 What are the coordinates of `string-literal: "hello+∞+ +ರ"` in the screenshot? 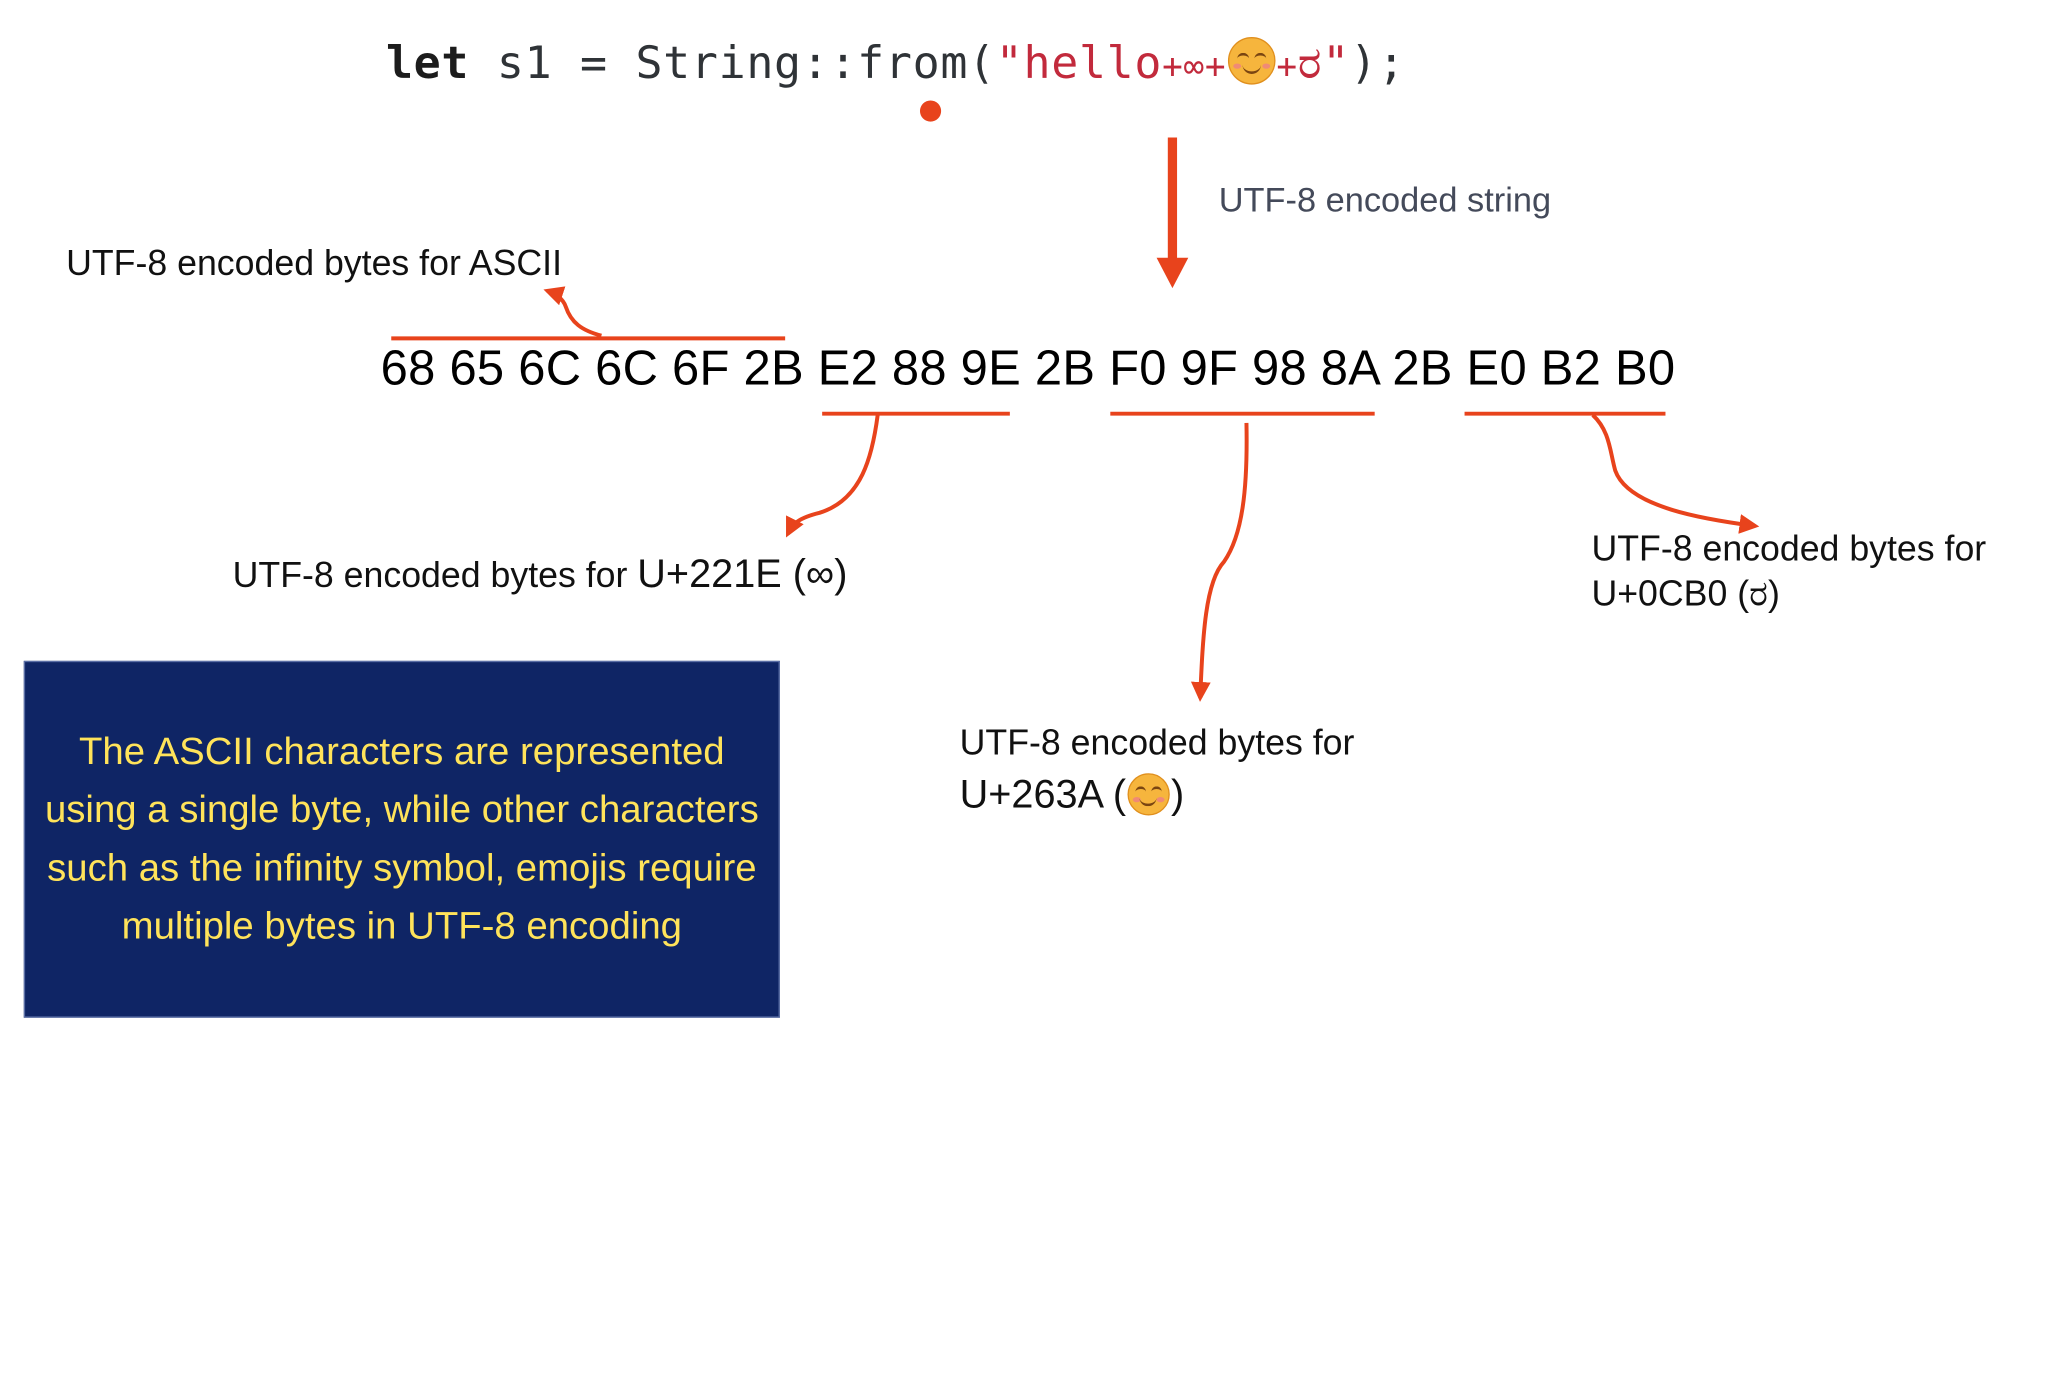 It's located at (1173, 63).